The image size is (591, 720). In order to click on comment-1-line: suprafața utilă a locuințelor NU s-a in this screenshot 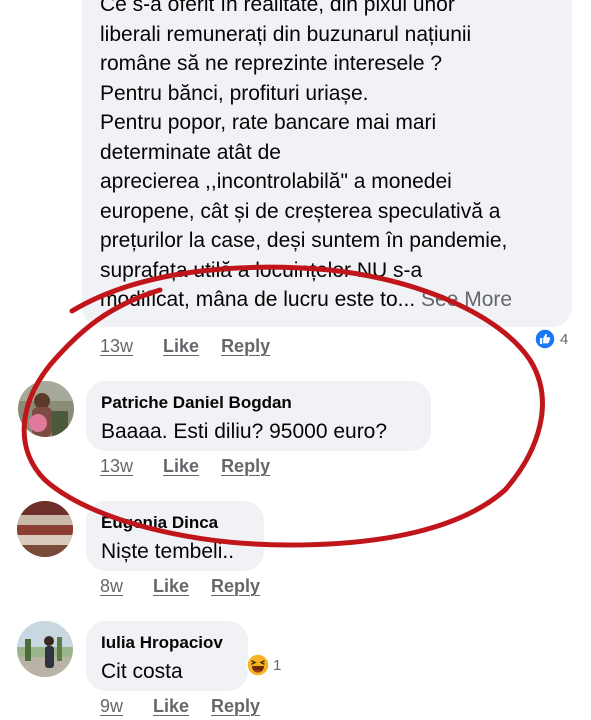, I will do `click(261, 270)`.